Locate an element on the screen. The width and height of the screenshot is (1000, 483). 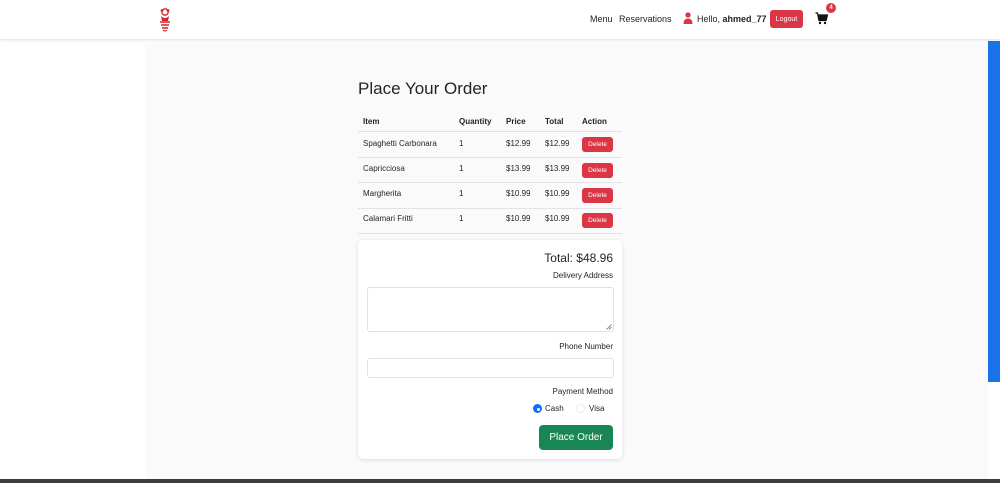
nav-reservations-link: Reservations is located at coordinates (645, 19).